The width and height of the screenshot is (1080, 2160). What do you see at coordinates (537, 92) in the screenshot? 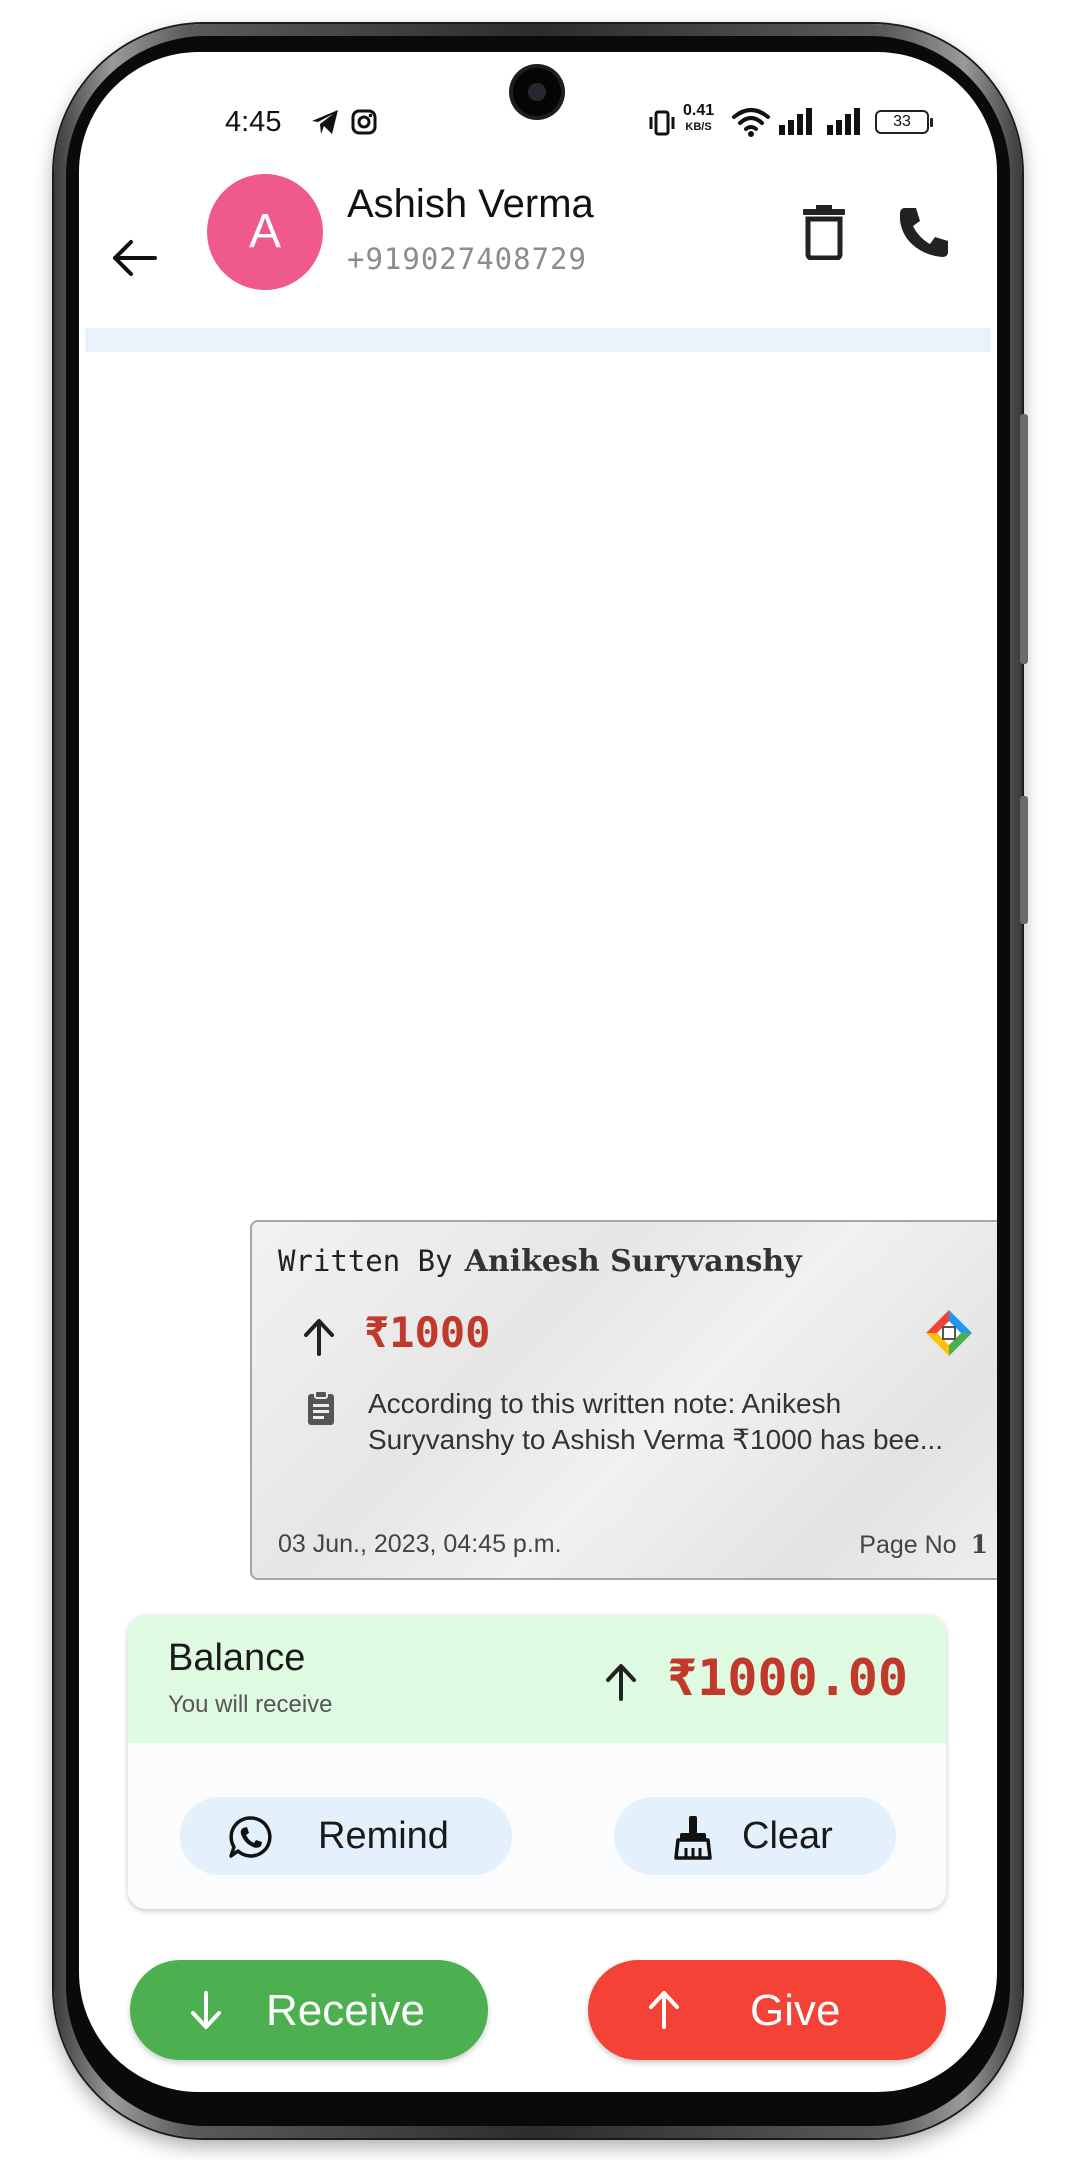
I see `front-camera` at bounding box center [537, 92].